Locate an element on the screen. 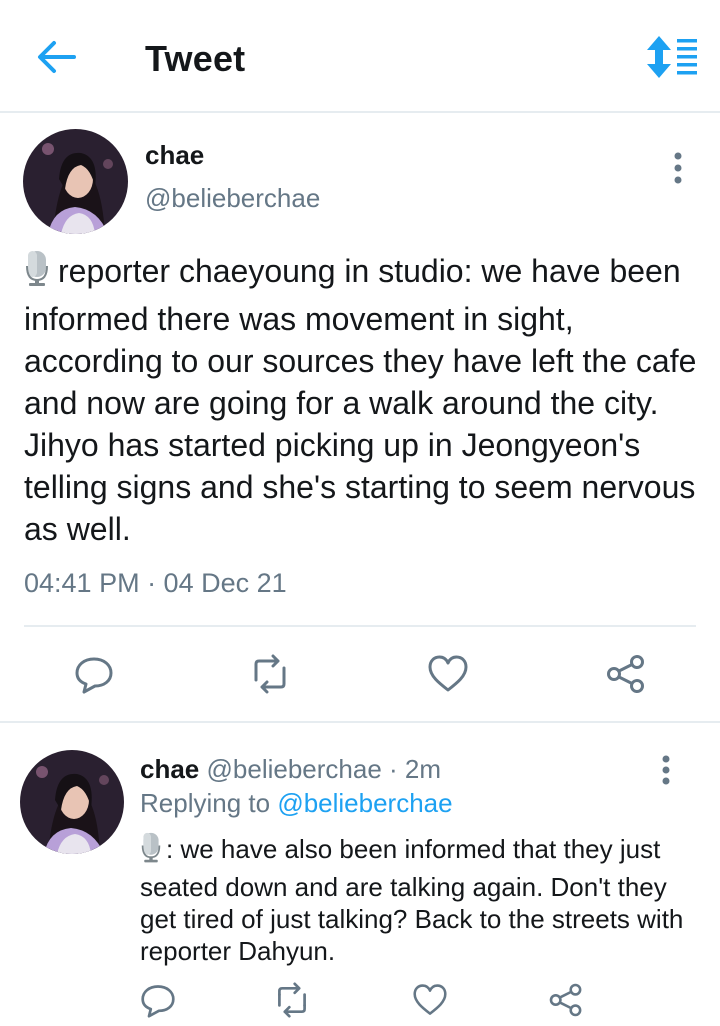 Image resolution: width=720 pixels, height=1026 pixels. reply-author-name: chae is located at coordinates (169, 769).